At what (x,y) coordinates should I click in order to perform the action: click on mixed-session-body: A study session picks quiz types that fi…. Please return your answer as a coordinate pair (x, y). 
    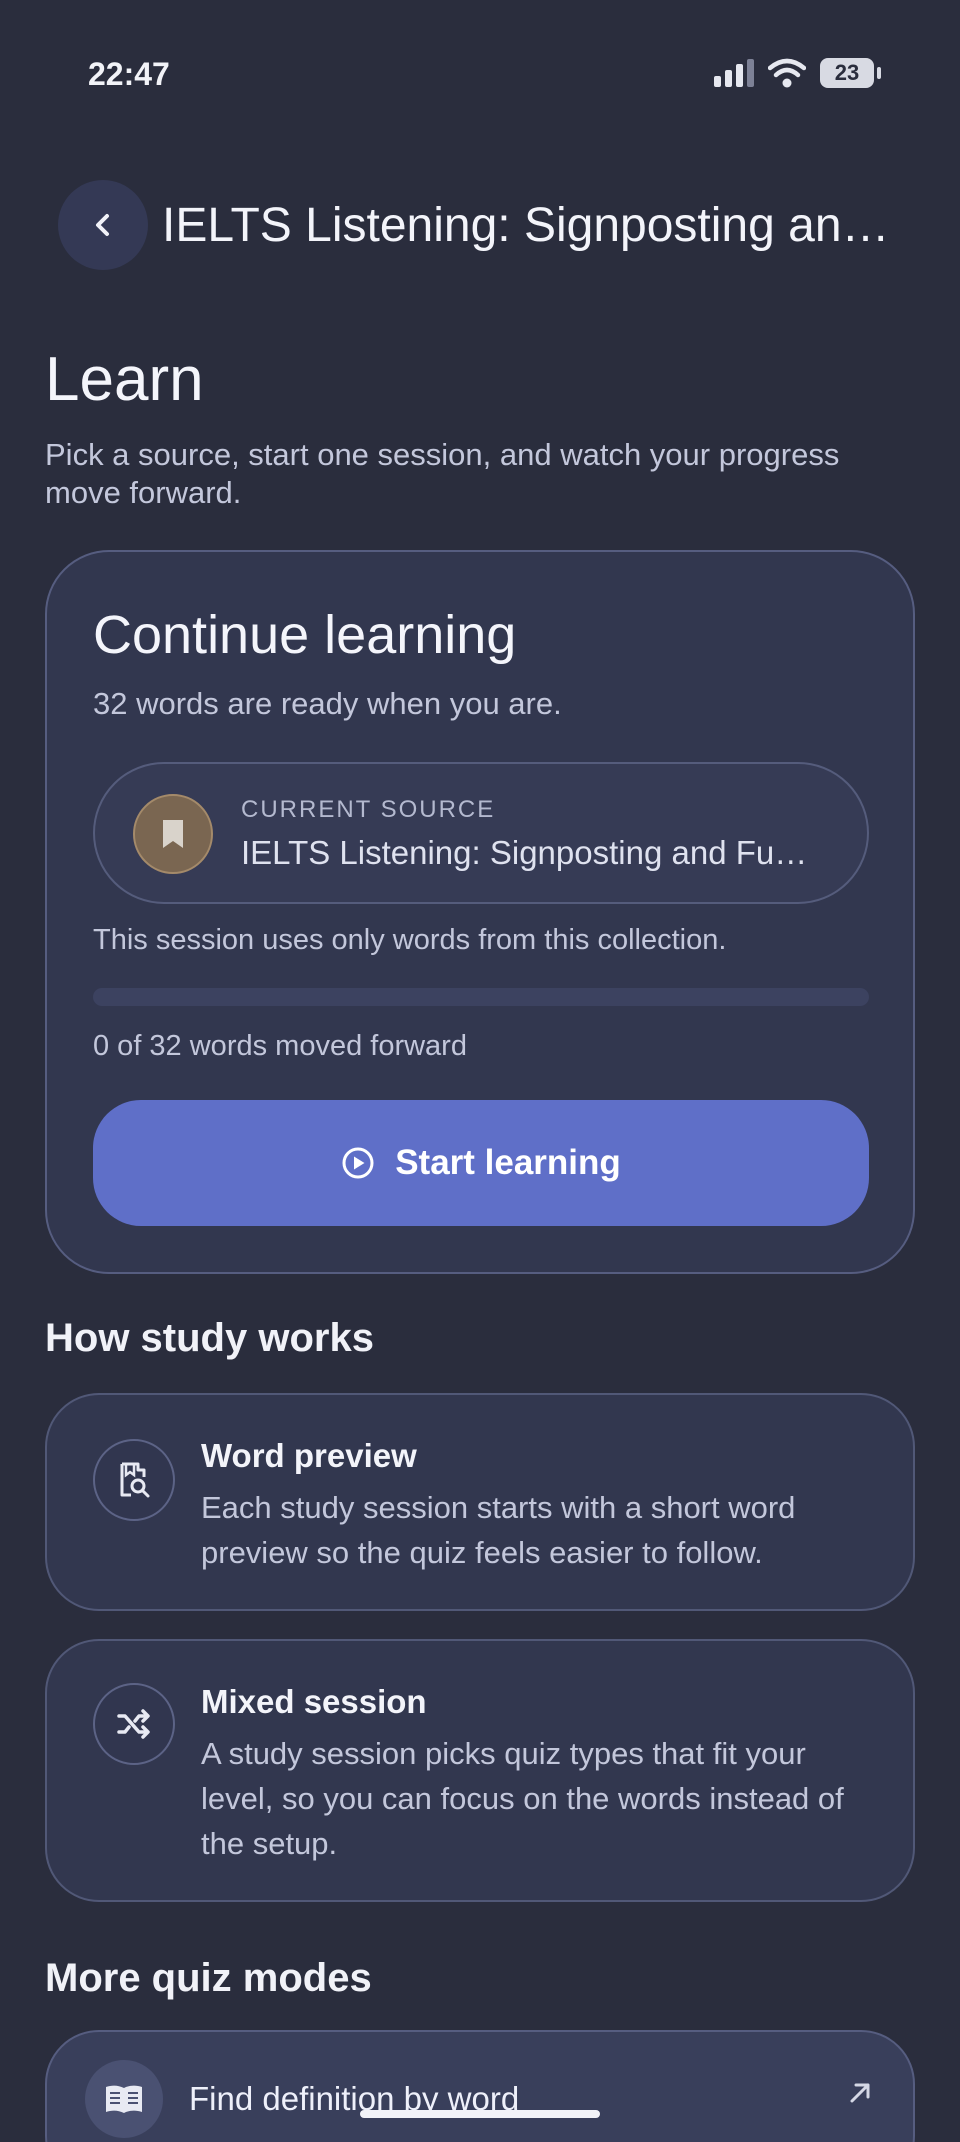
    Looking at the image, I should click on (522, 1798).